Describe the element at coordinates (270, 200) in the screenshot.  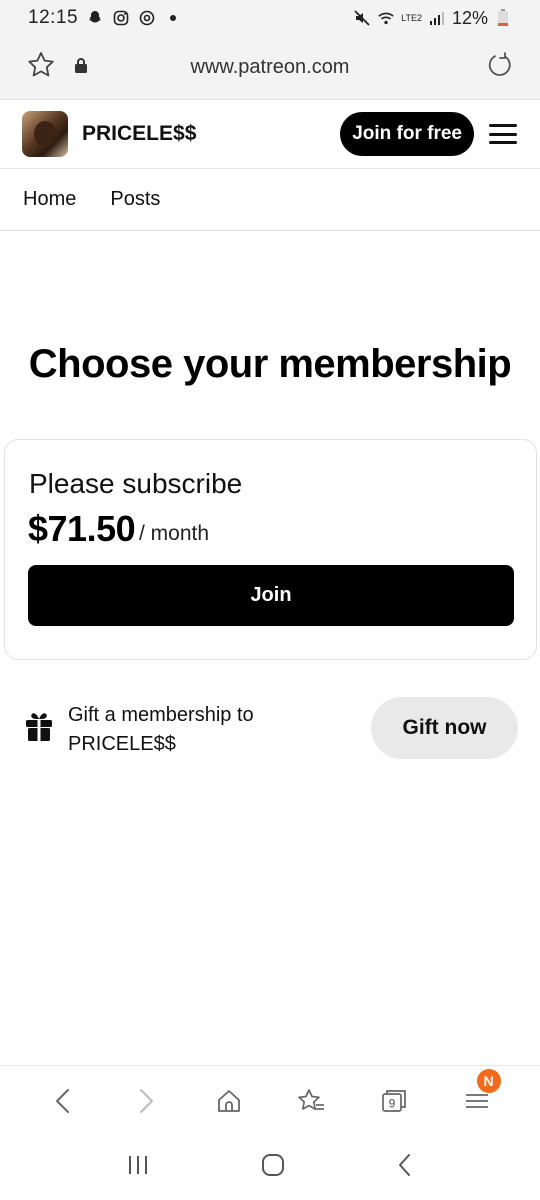
I see `creator-tabs: Home Posts` at that location.